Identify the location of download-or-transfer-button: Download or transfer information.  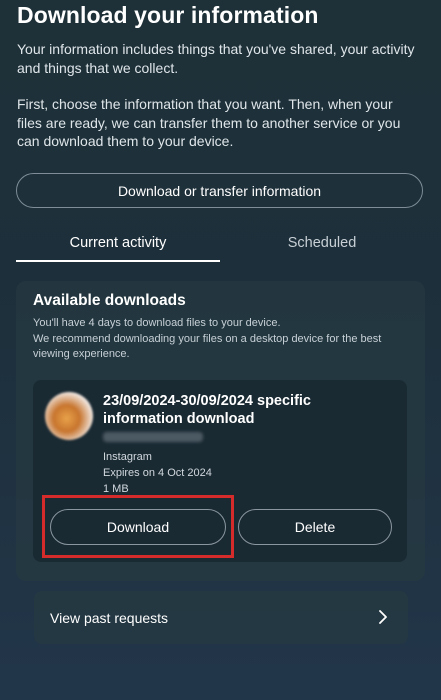
(219, 190).